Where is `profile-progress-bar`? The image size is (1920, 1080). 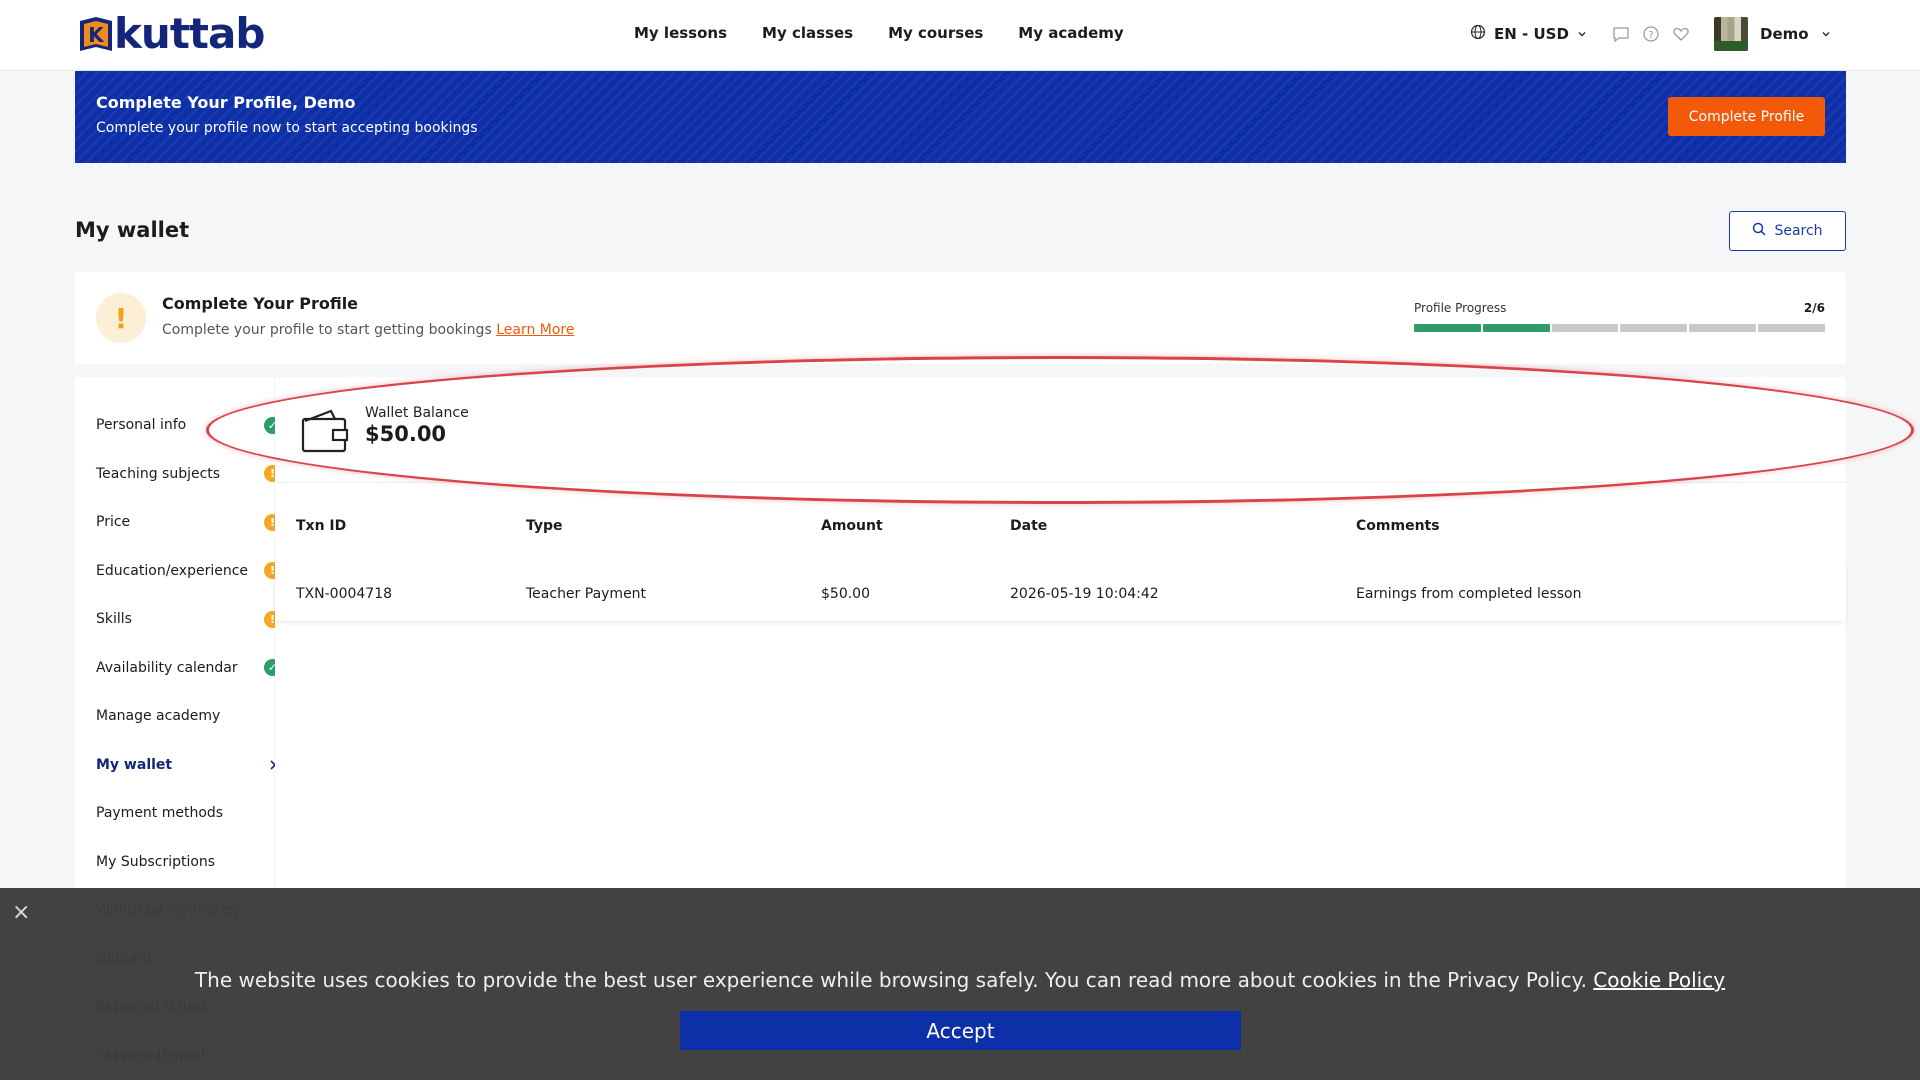 profile-progress-bar is located at coordinates (1619, 328).